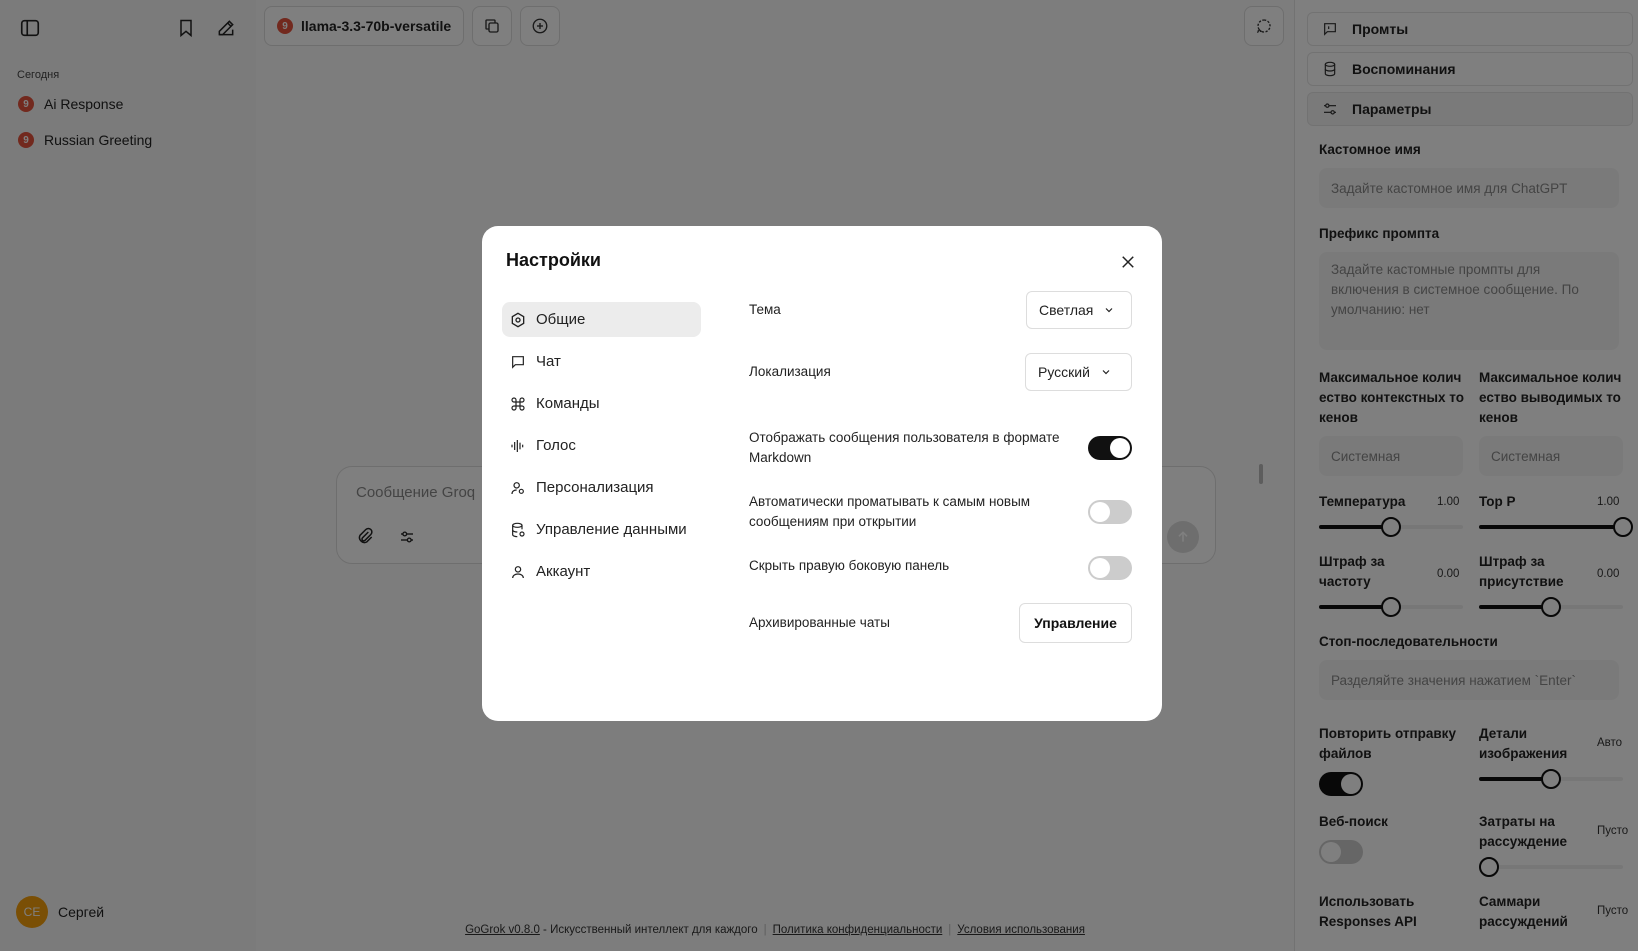 Image resolution: width=1638 pixels, height=951 pixels. Describe the element at coordinates (518, 404) in the screenshot. I see `command-icon` at that location.